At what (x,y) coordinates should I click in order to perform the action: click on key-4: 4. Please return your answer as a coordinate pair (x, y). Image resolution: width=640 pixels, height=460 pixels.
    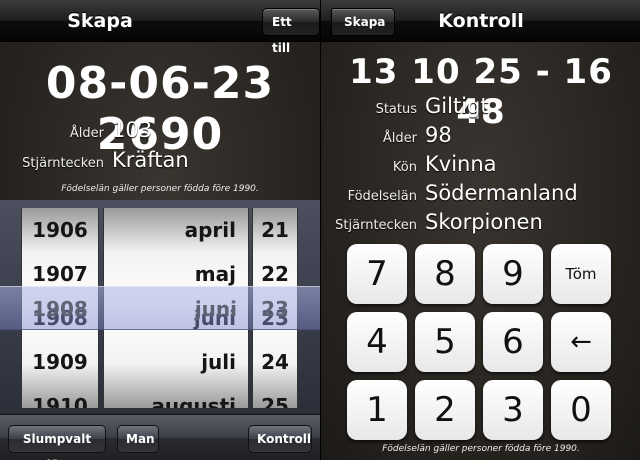
    Looking at the image, I should click on (377, 342).